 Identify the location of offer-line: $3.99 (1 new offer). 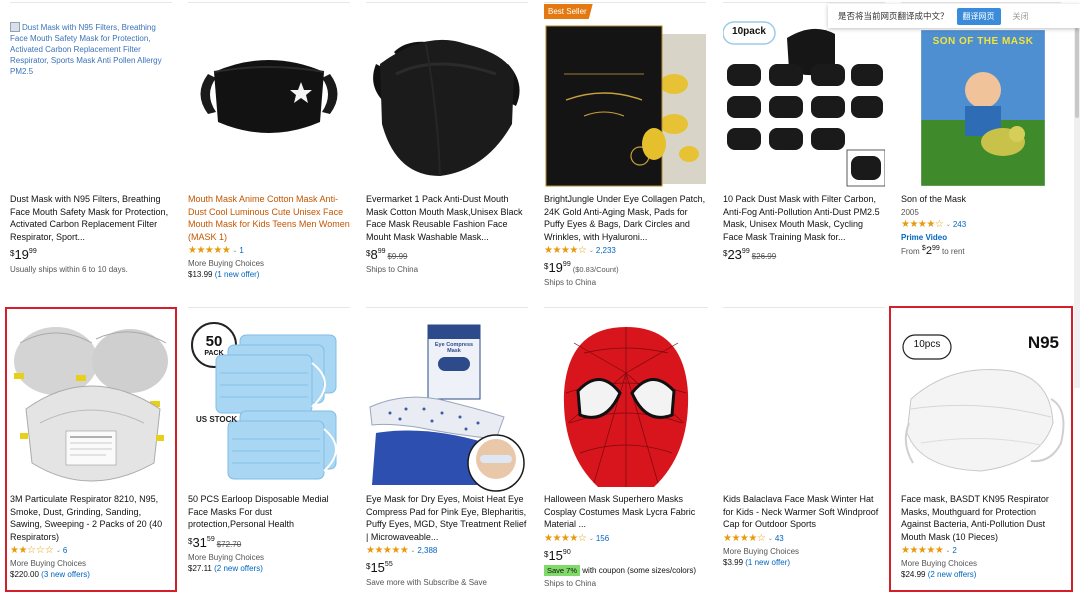
(804, 562).